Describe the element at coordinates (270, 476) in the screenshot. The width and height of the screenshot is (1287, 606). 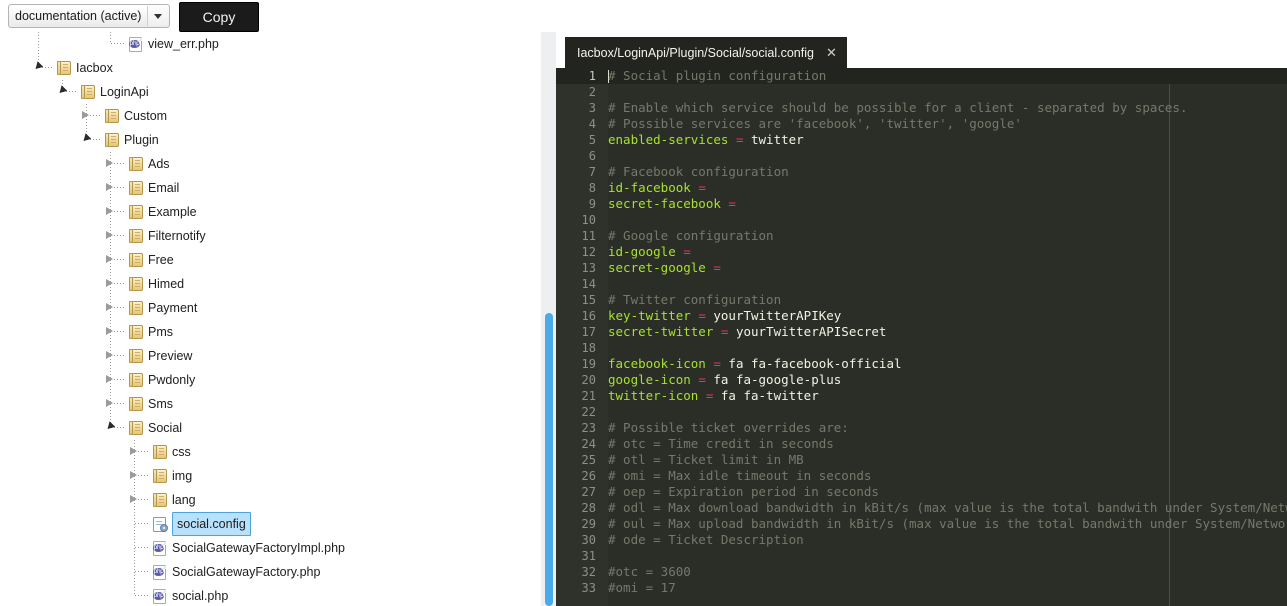
I see `tree-item-img: img` at that location.